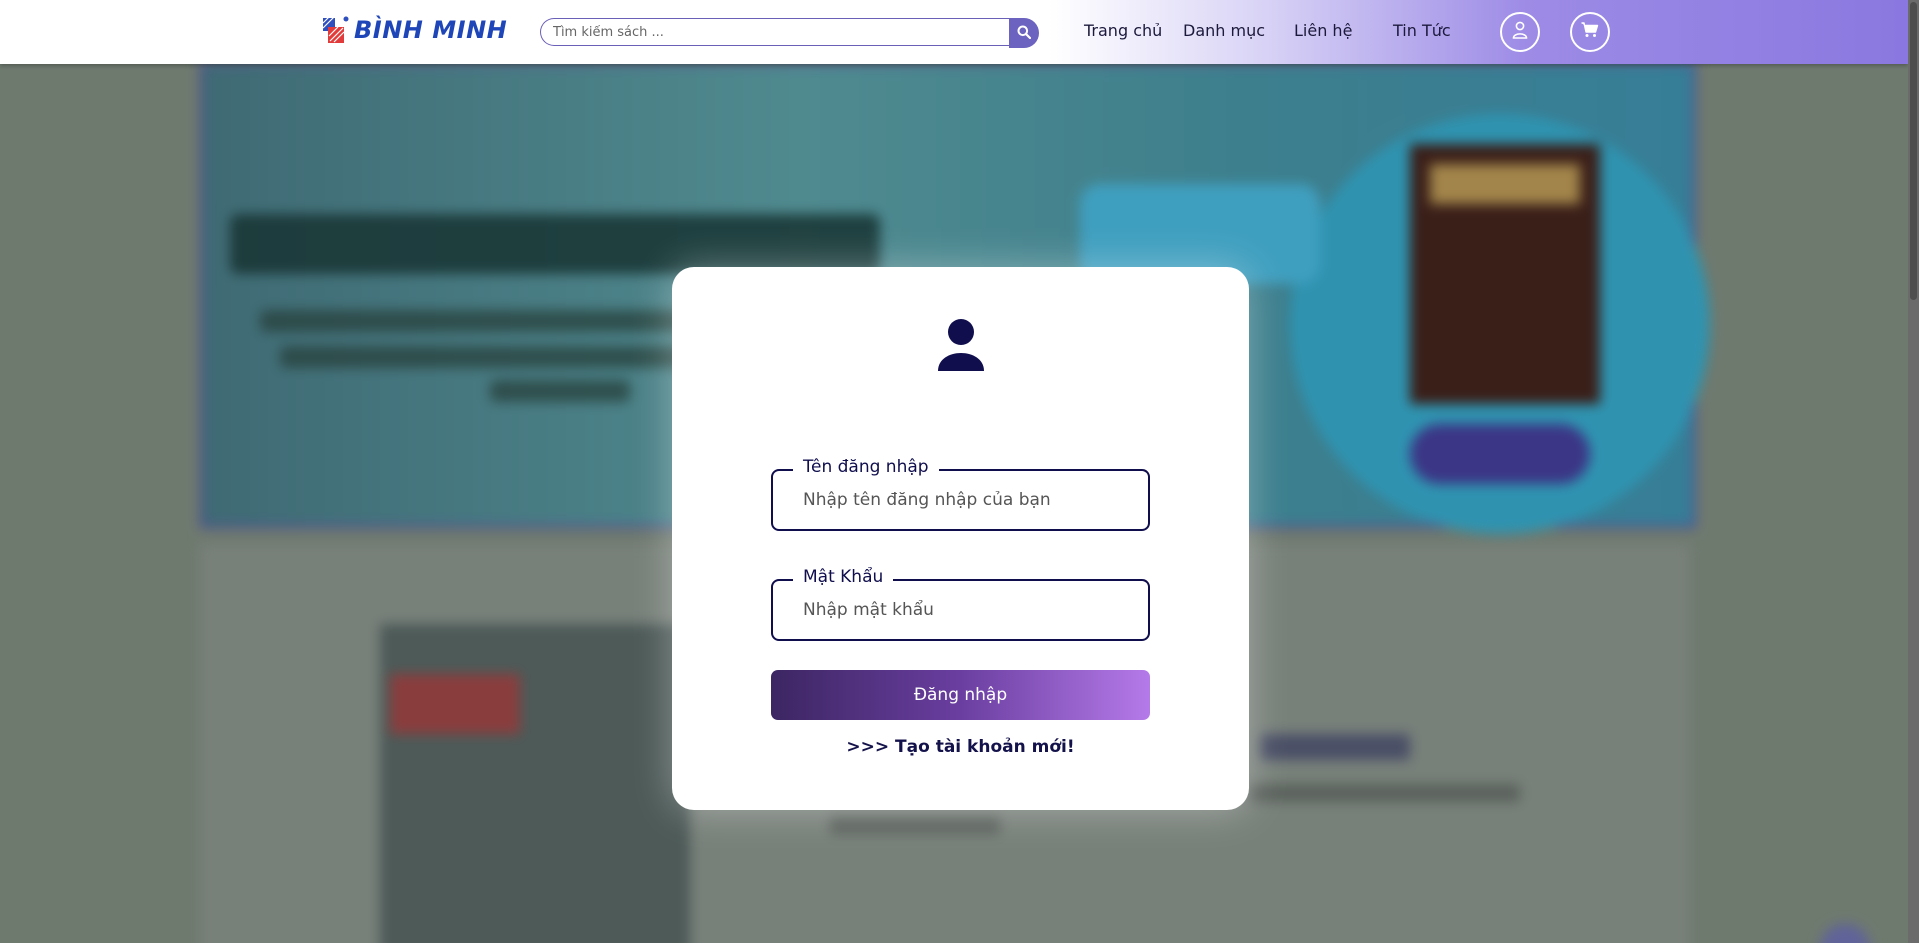 This screenshot has width=1919, height=943. I want to click on scrollbar-thumb, so click(1913, 151).